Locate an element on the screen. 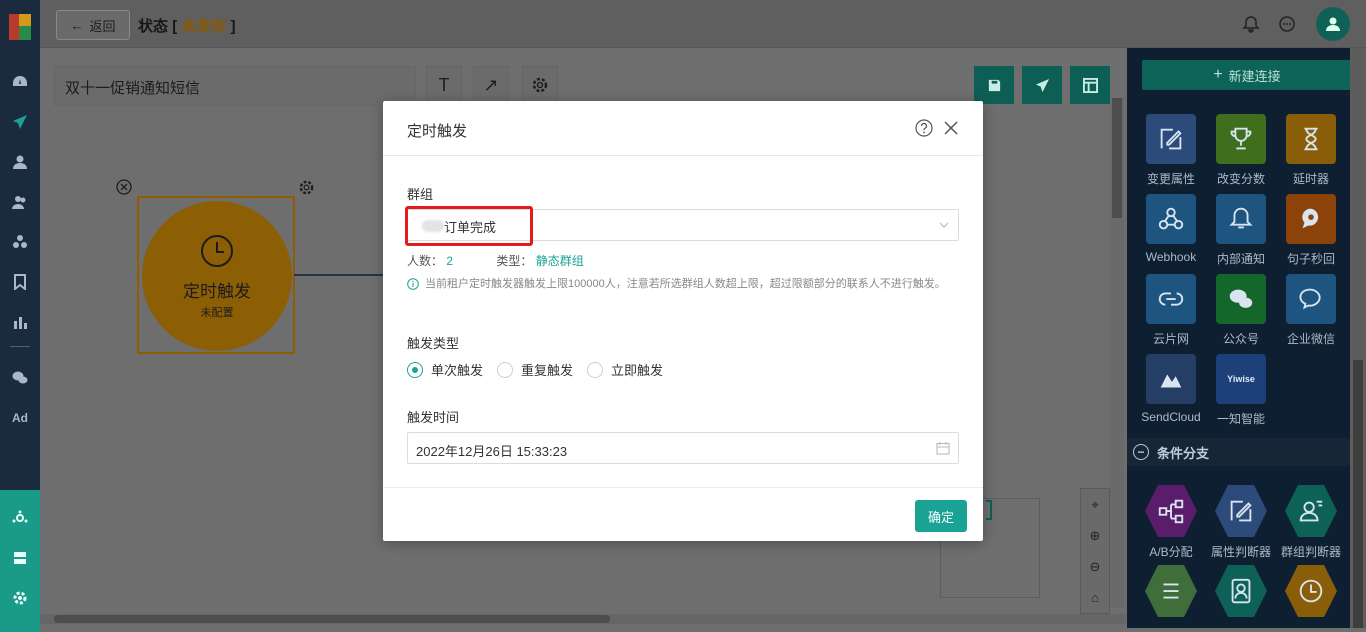  locate-button: ⌖ is located at coordinates (1095, 504).